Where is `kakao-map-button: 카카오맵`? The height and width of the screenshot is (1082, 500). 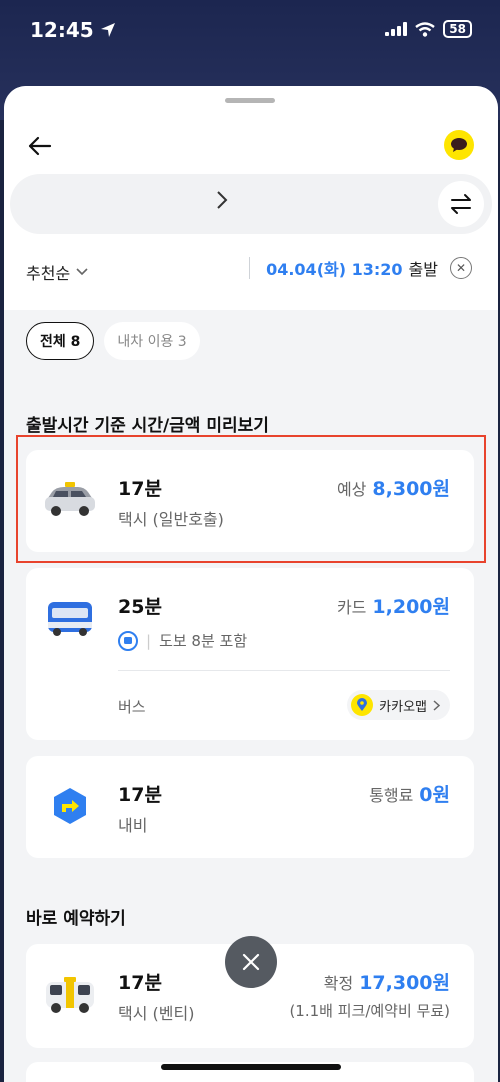 kakao-map-button: 카카오맵 is located at coordinates (398, 705).